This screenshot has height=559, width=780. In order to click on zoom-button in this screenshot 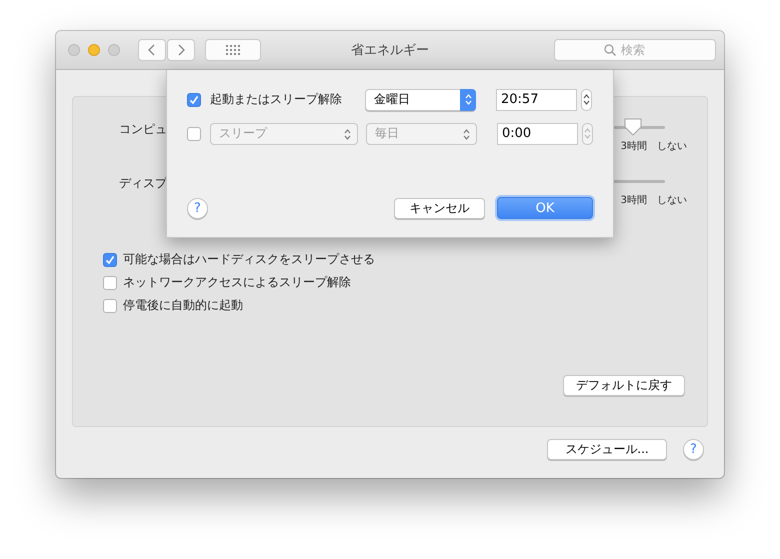, I will do `click(114, 50)`.